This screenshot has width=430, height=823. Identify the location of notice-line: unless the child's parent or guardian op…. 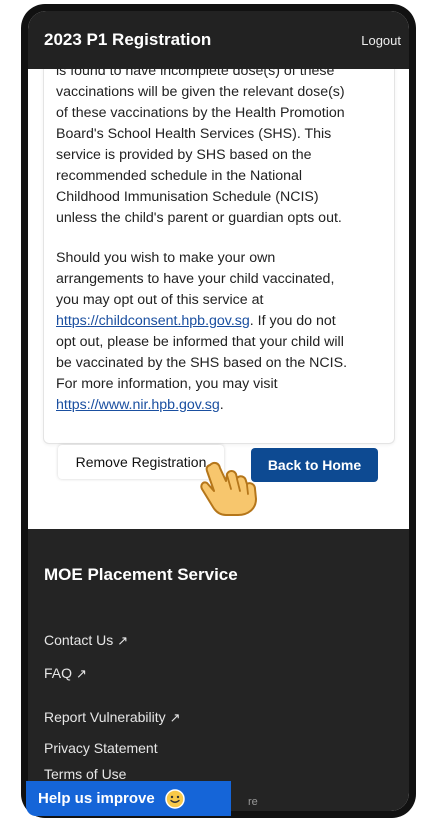
(199, 218).